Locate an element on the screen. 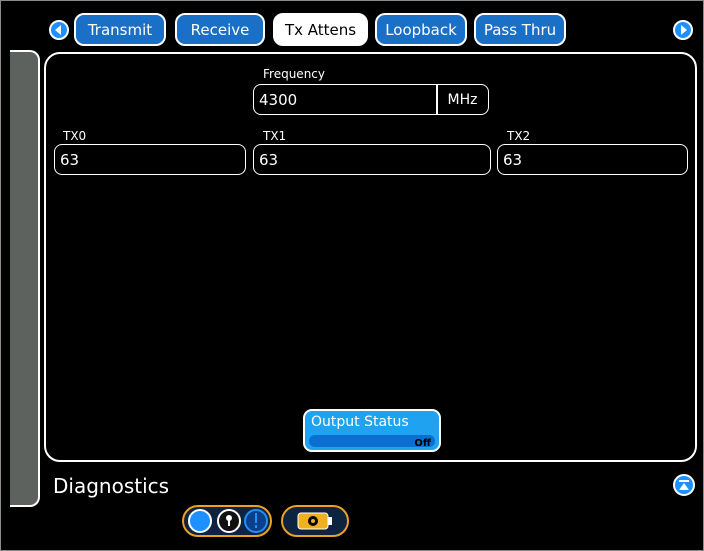 Image resolution: width=704 pixels, height=551 pixels. output-status-label: Output Status is located at coordinates (360, 422).